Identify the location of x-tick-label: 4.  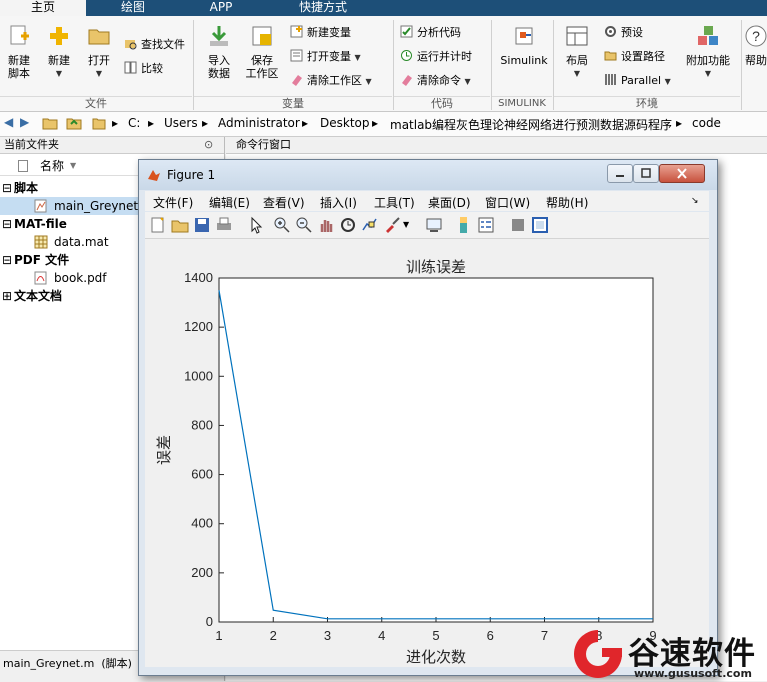
(381, 635).